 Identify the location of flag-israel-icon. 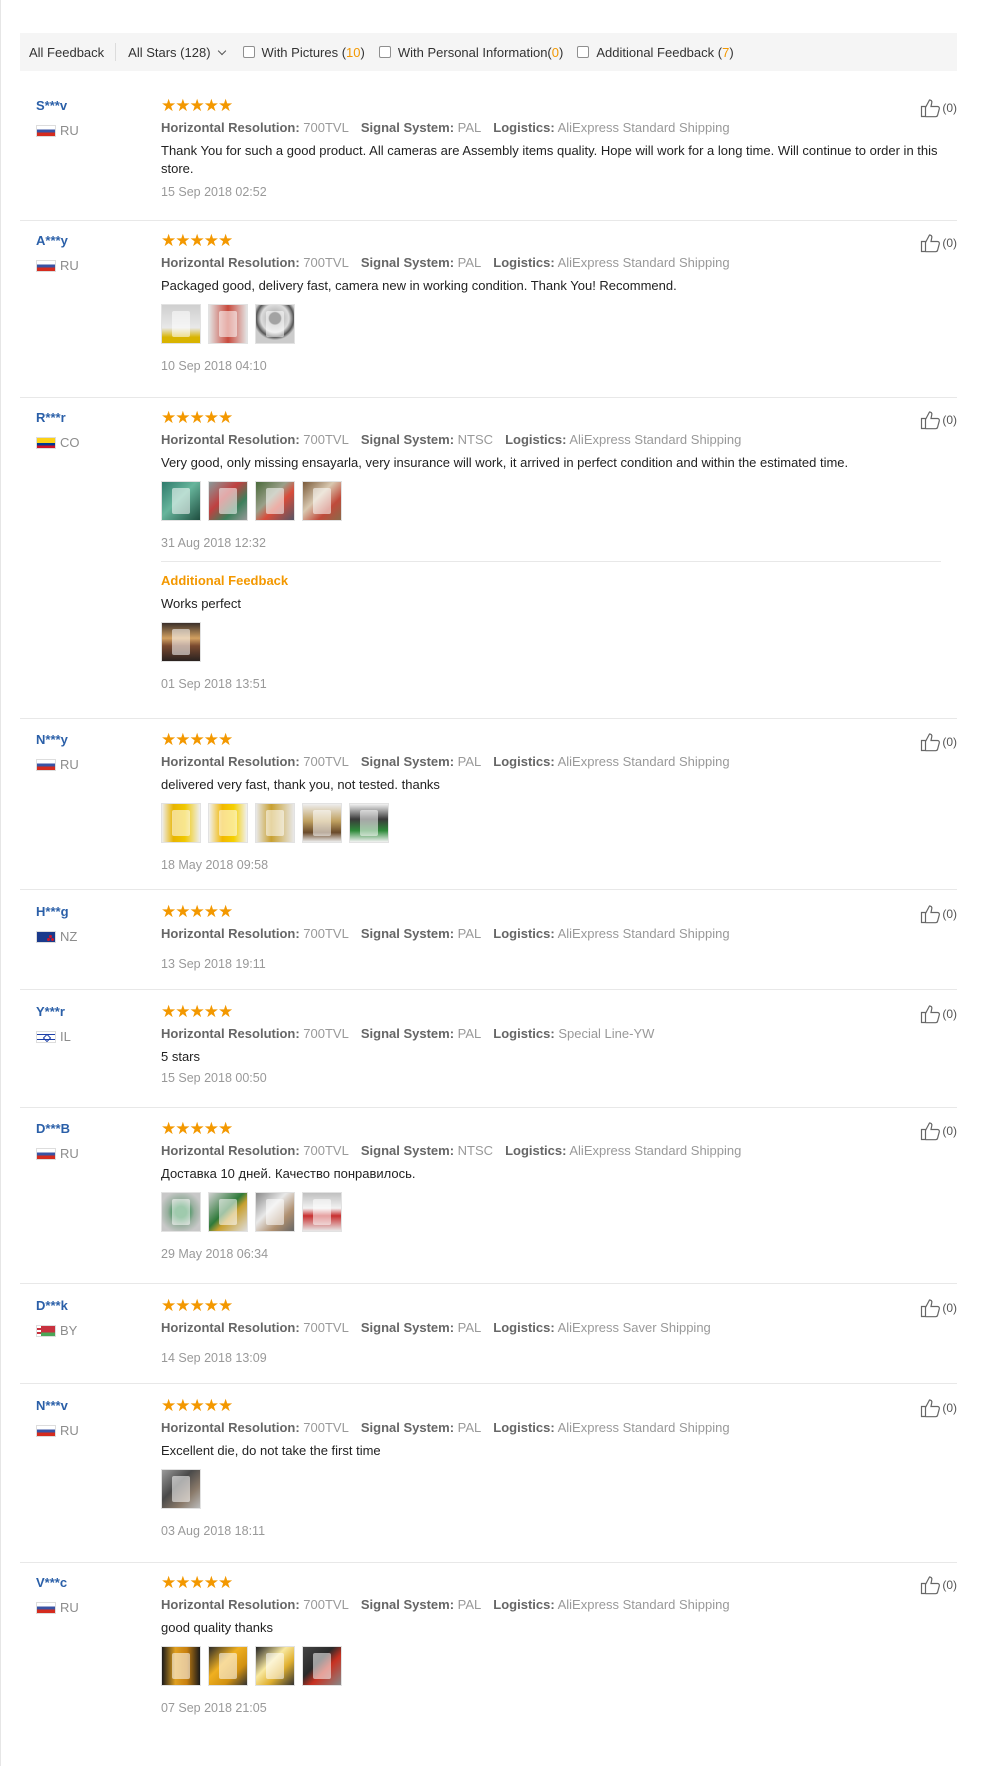
(46, 1036).